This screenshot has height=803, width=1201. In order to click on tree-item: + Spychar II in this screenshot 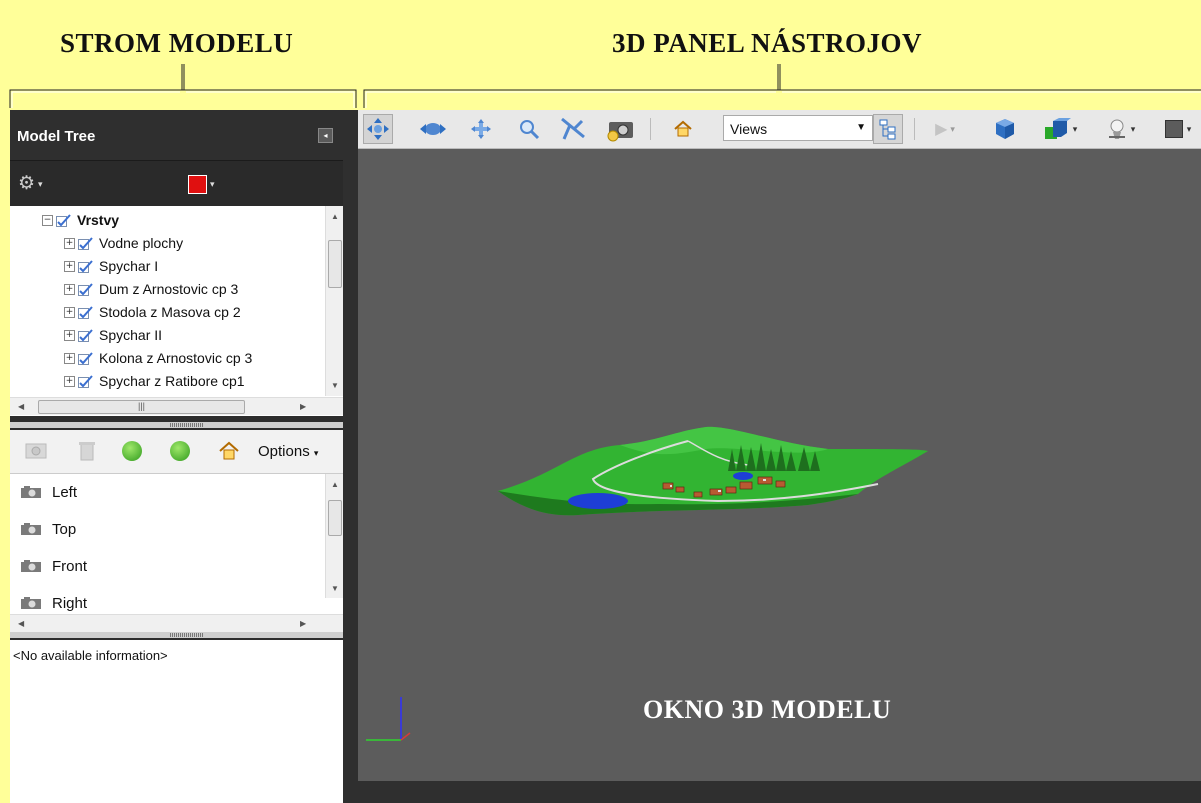, I will do `click(113, 335)`.